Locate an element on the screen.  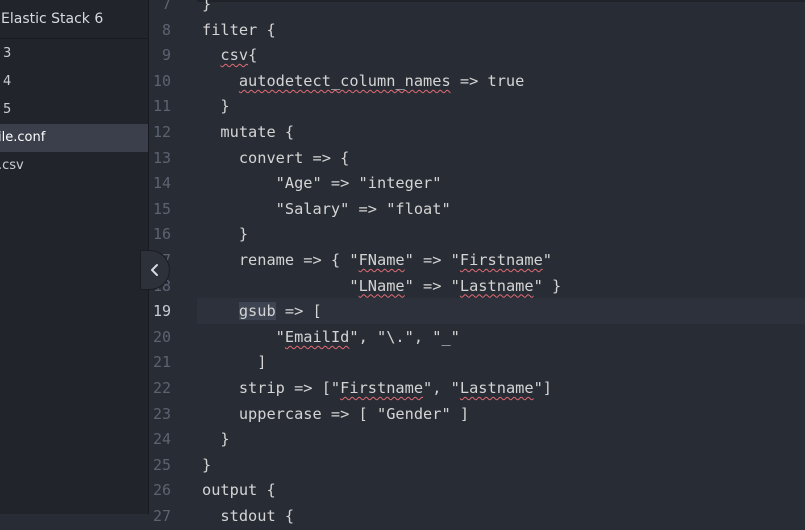
selected-word: gsub is located at coordinates (257, 311).